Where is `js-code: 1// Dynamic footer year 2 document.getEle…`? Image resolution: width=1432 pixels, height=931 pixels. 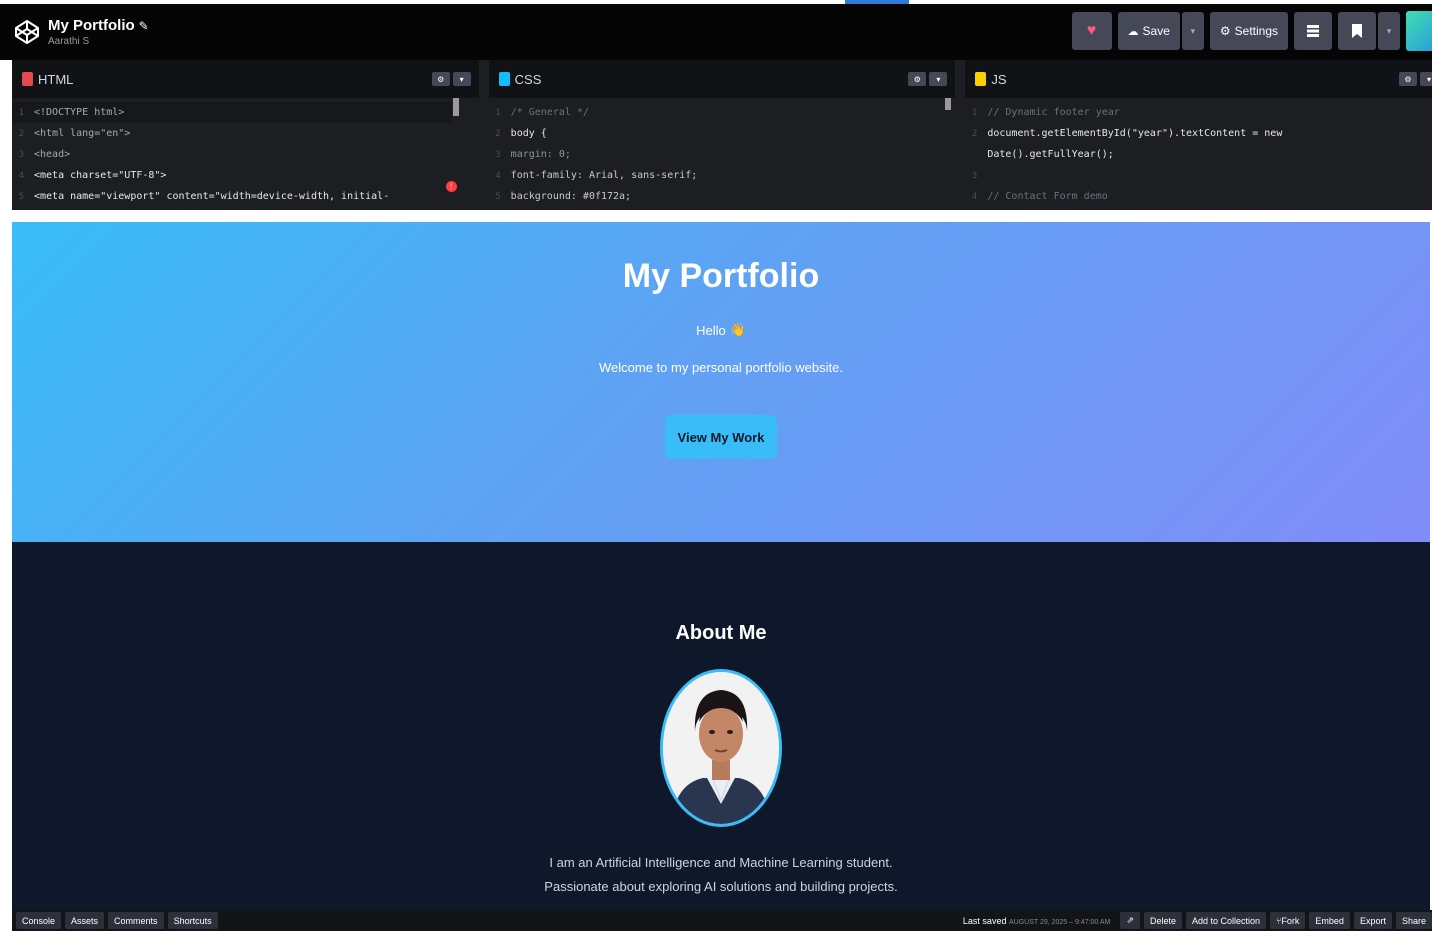 js-code: 1// Dynamic footer year 2 document.getEle… is located at coordinates (1198, 152).